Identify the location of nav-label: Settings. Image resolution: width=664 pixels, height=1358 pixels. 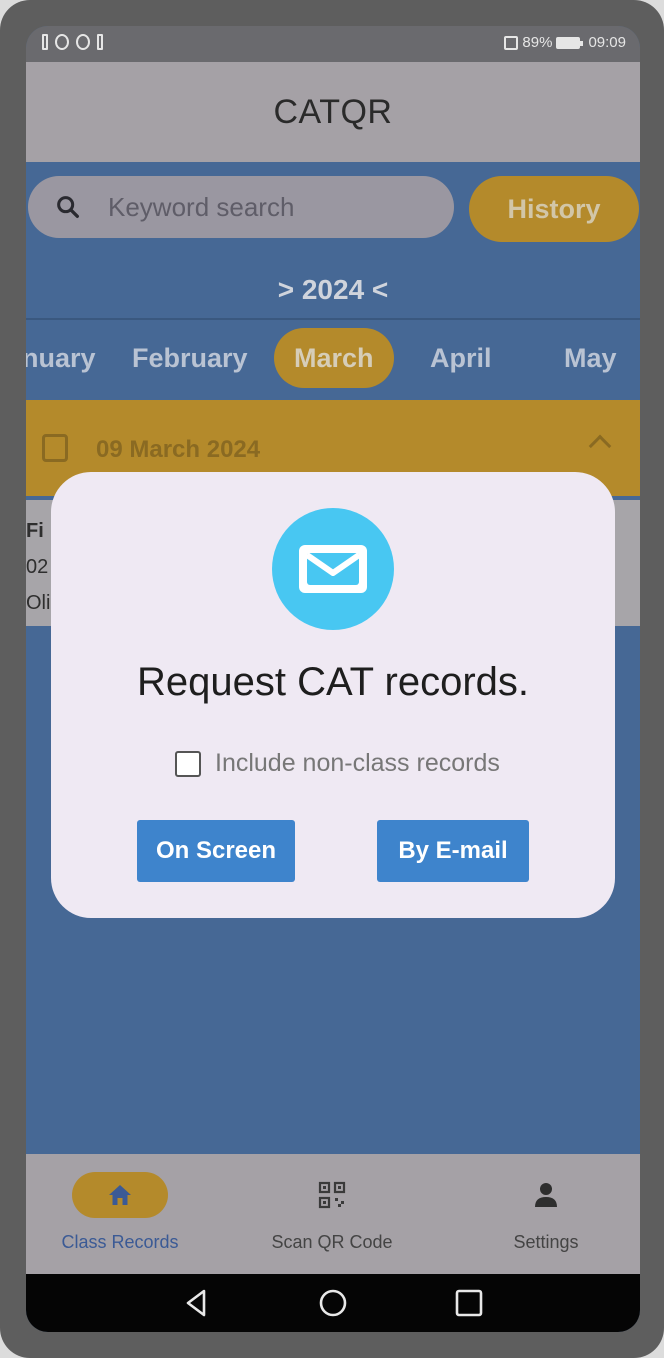
(546, 1242).